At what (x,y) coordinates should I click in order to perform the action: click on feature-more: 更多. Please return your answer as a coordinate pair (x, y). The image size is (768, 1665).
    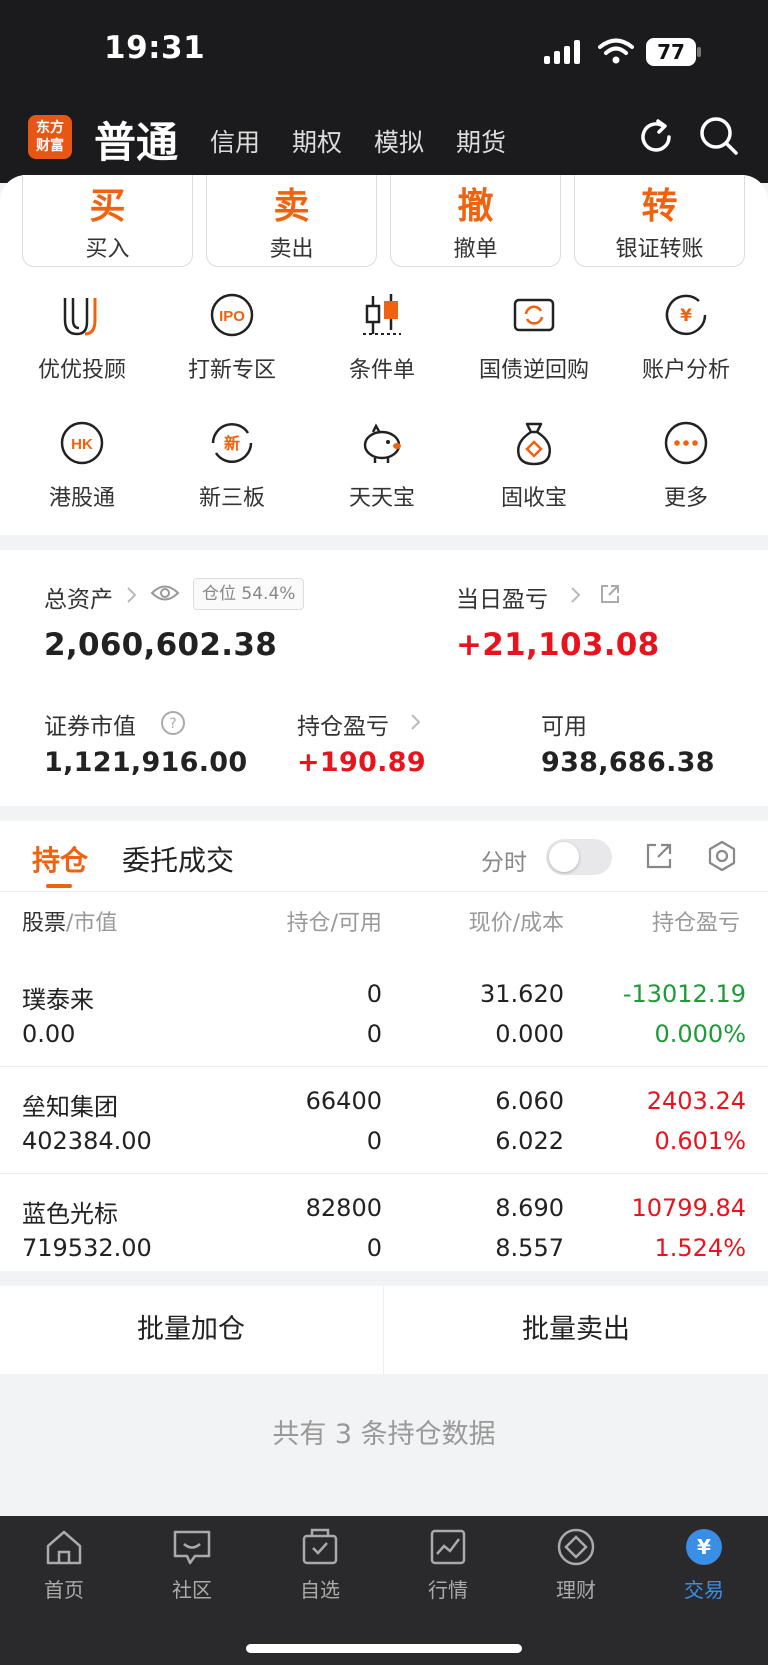
    Looking at the image, I should click on (686, 465).